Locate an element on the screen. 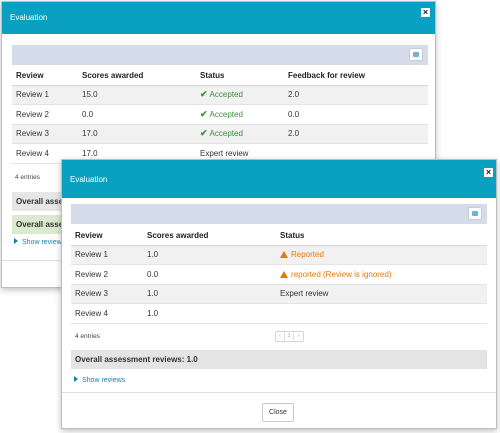  table-header-row: Review Scores awarded Status is located at coordinates (279, 236).